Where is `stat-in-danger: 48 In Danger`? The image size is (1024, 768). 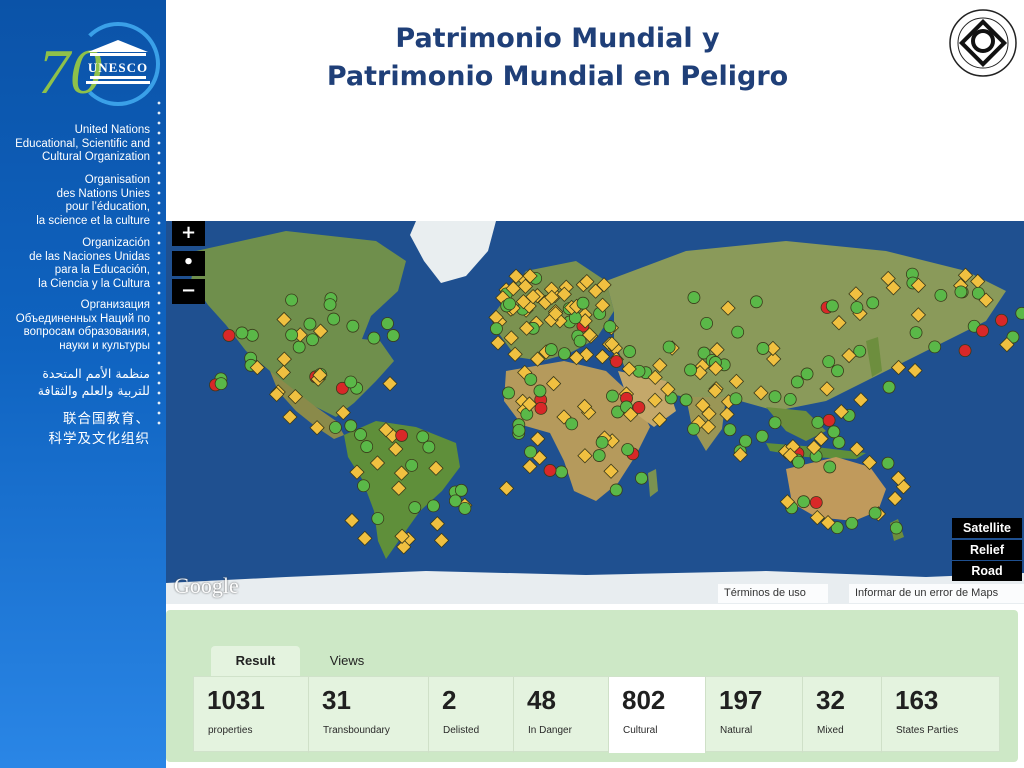 stat-in-danger: 48 In Danger is located at coordinates (561, 715).